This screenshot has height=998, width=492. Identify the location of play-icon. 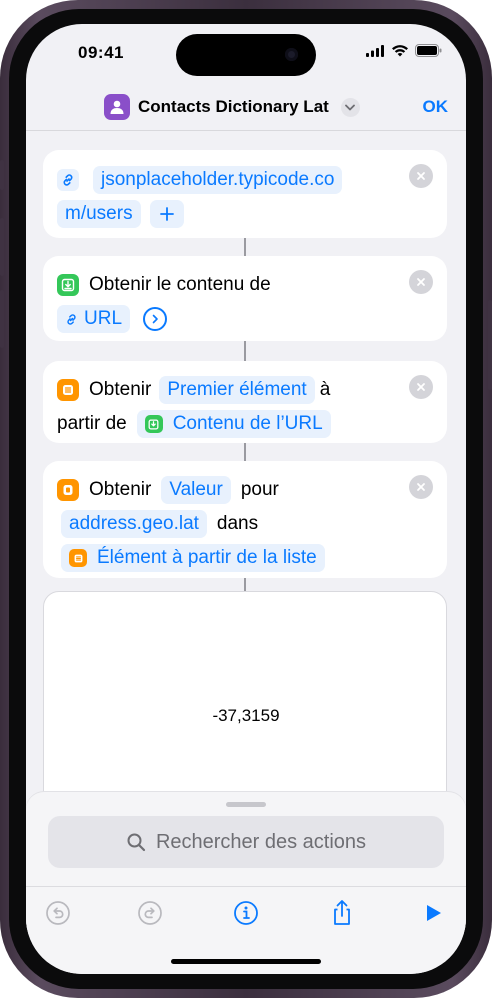
(434, 913).